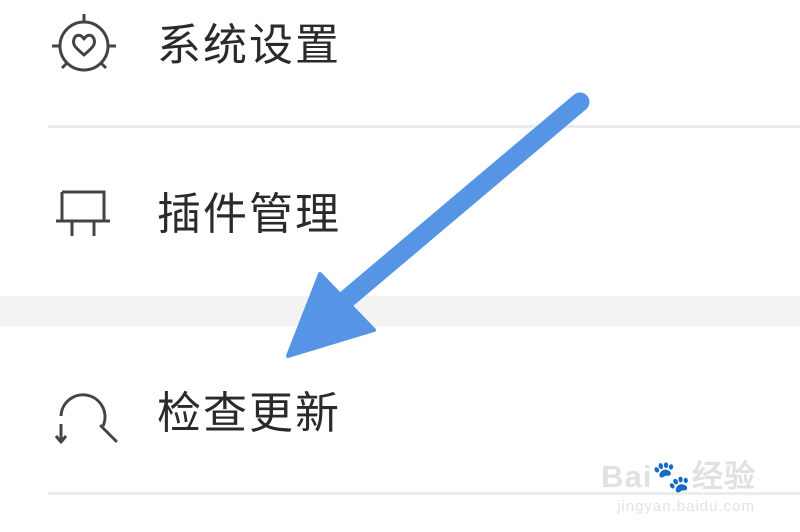 This screenshot has height=532, width=800. I want to click on watermark-url: jingyan.baidu.com, so click(686, 506).